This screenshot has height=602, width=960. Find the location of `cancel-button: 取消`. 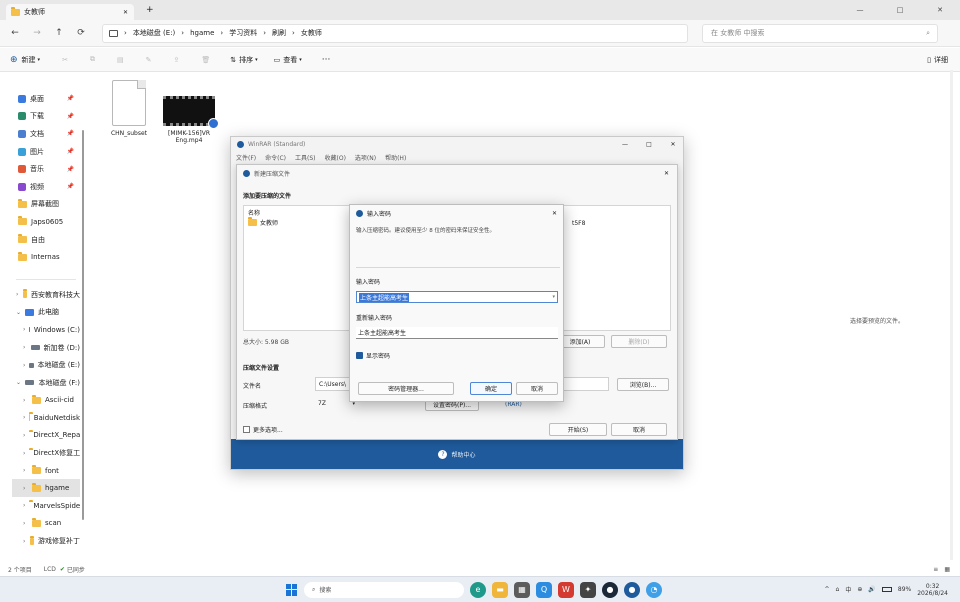

cancel-button: 取消 is located at coordinates (639, 429).